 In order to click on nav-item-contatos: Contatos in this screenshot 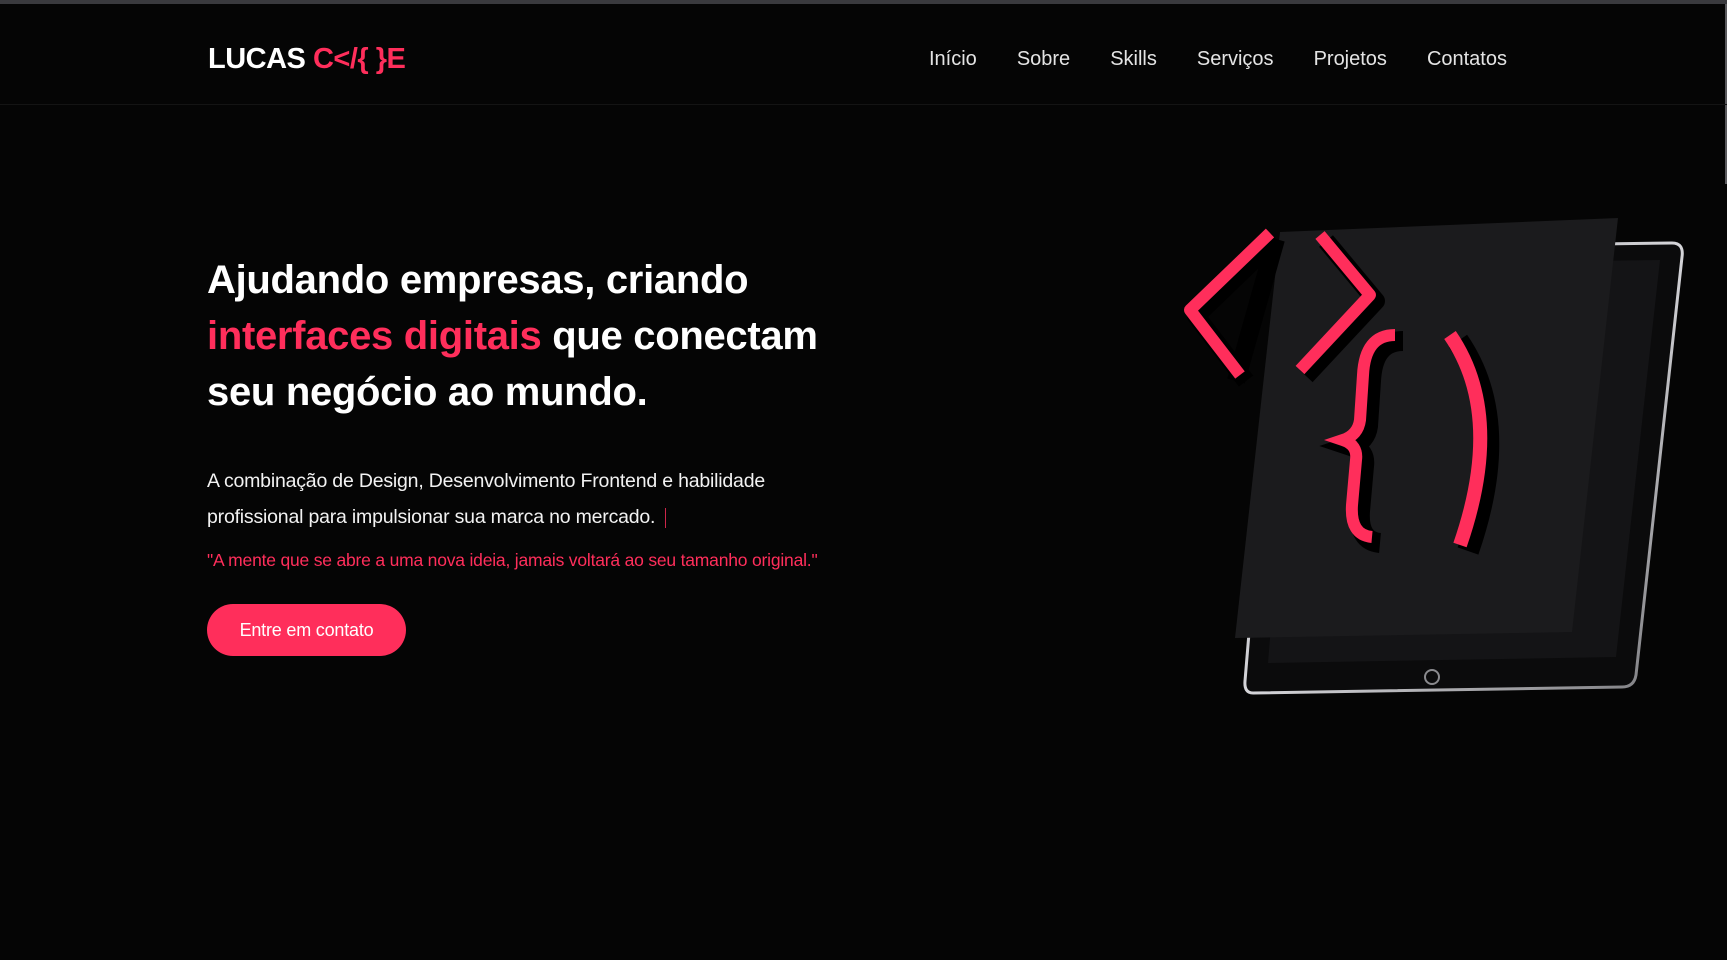, I will do `click(1467, 59)`.